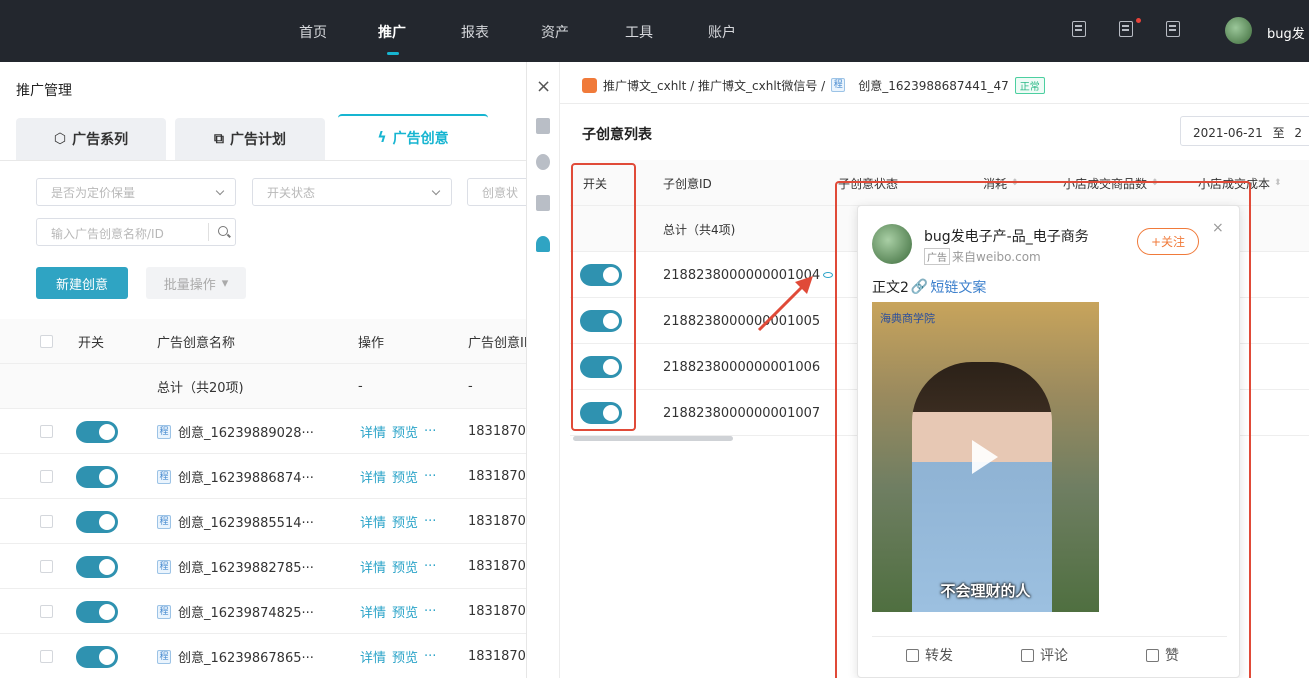 This screenshot has width=1309, height=678. I want to click on search-placeholder: 输入广告创意名称/ID, so click(107, 234).